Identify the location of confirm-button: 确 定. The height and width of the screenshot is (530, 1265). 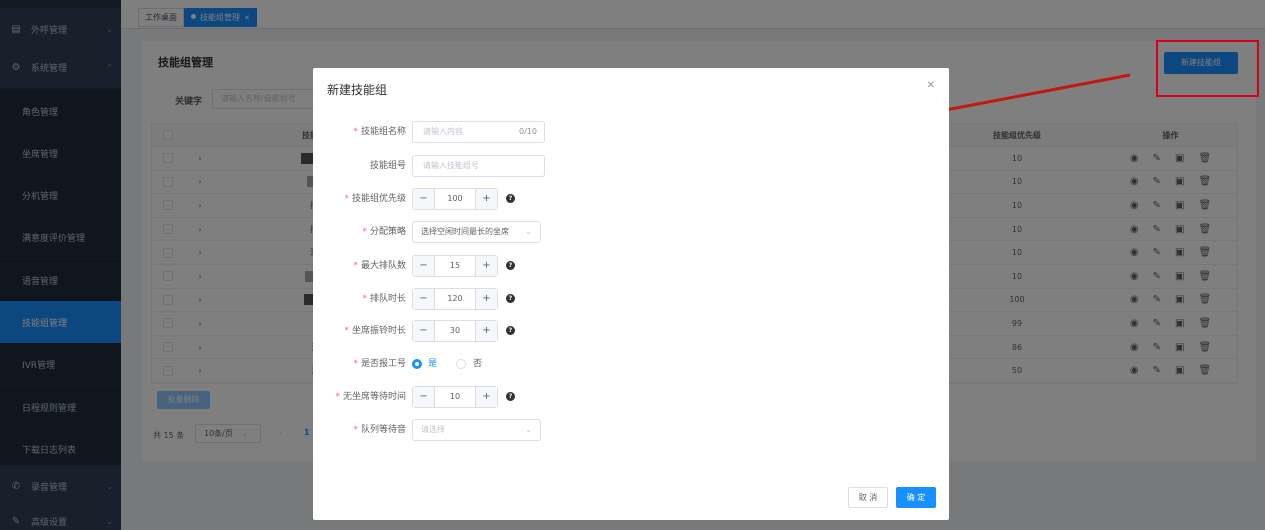
(916, 497).